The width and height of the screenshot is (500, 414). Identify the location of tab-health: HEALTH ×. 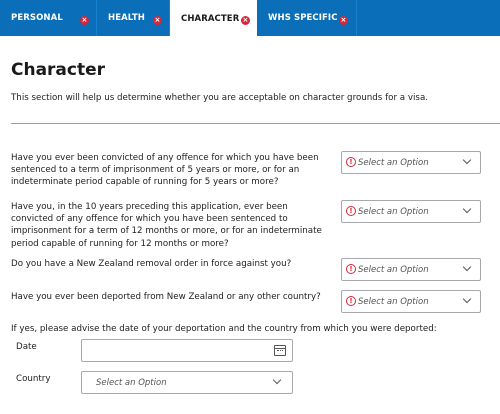
(133, 18).